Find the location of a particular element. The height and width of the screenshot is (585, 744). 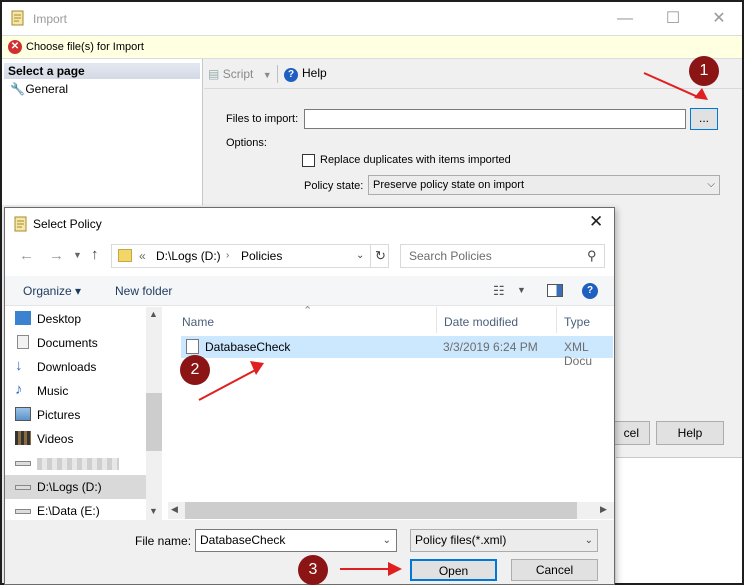

help-label: Help is located at coordinates (314, 73).